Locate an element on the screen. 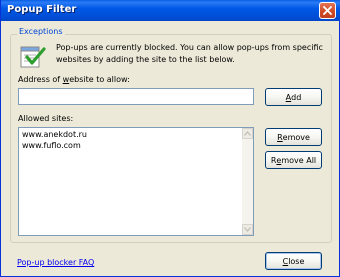  window-close-button is located at coordinates (327, 10).